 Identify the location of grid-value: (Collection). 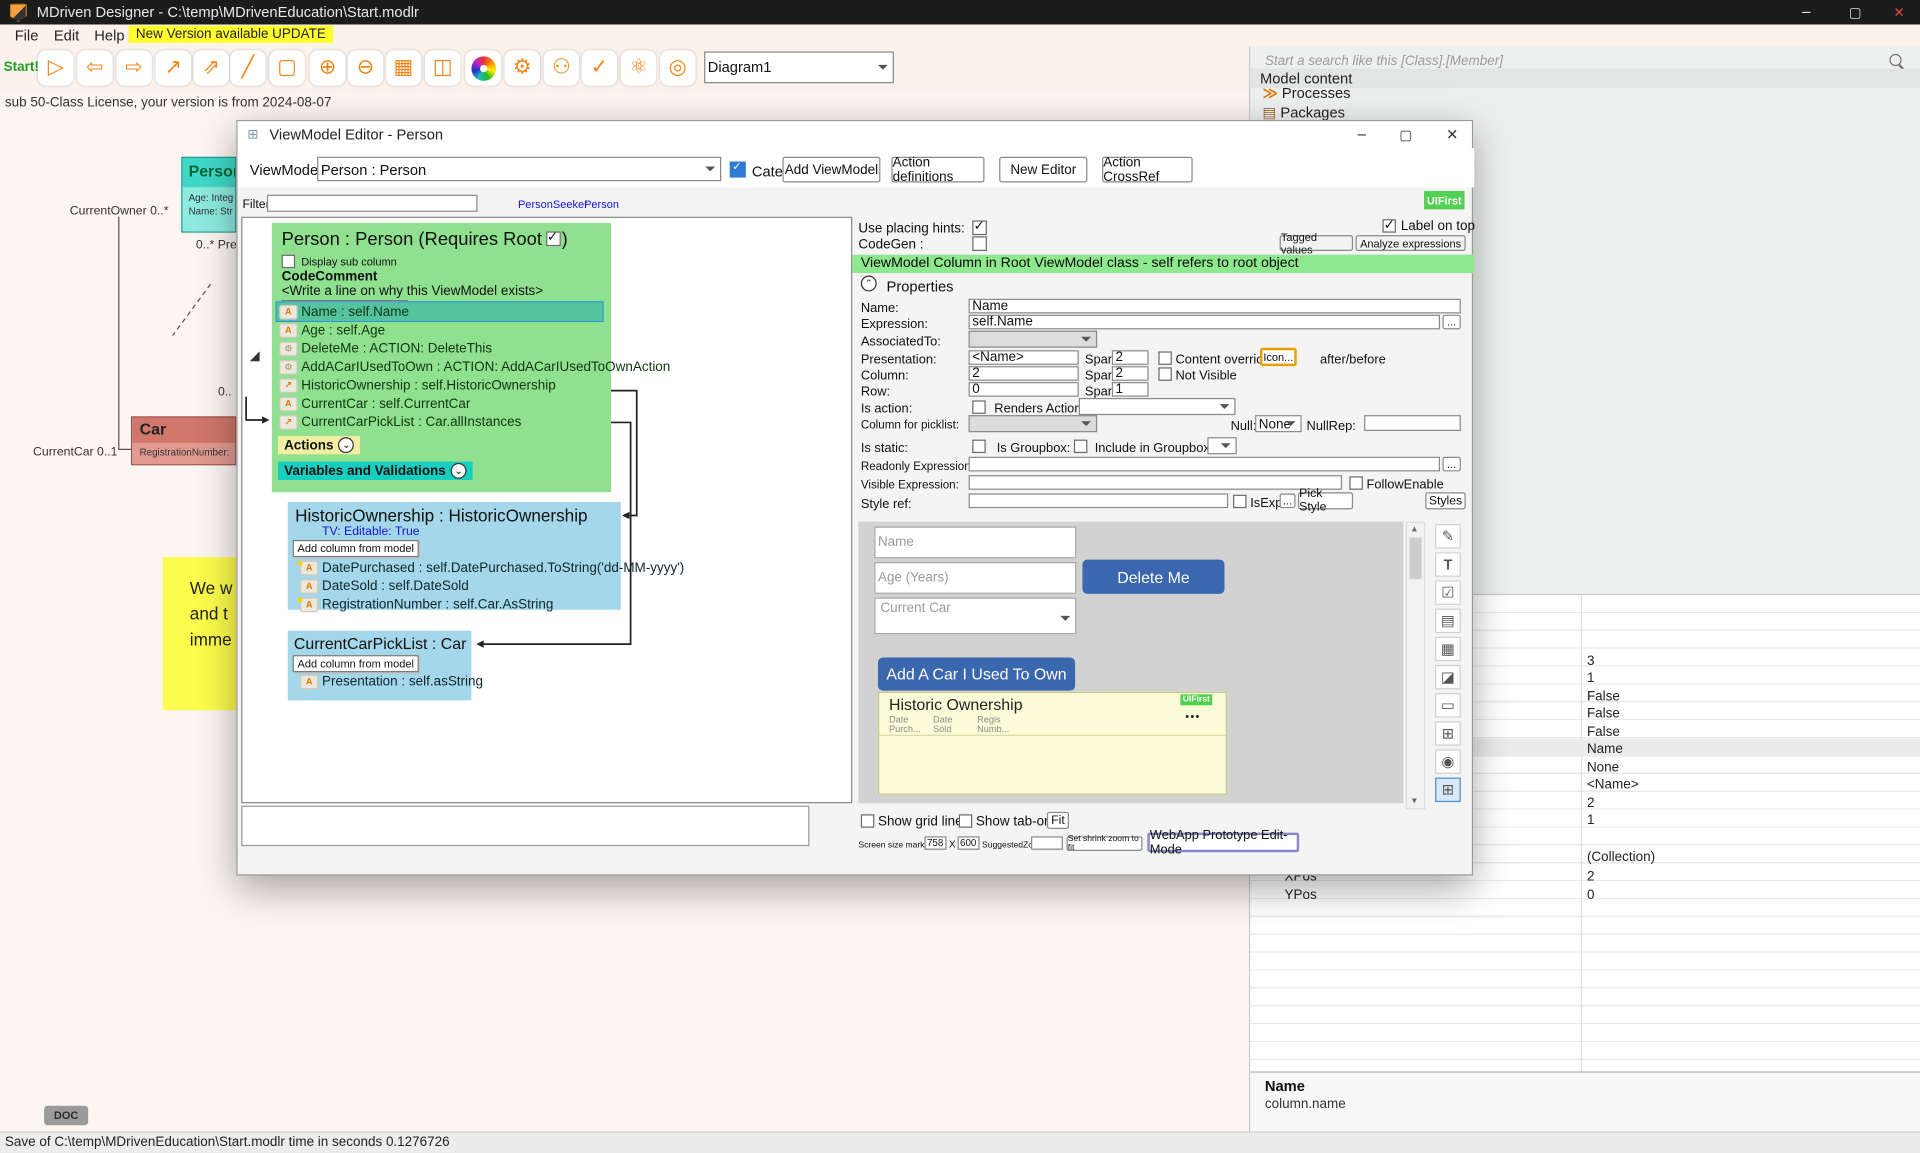
(1621, 857).